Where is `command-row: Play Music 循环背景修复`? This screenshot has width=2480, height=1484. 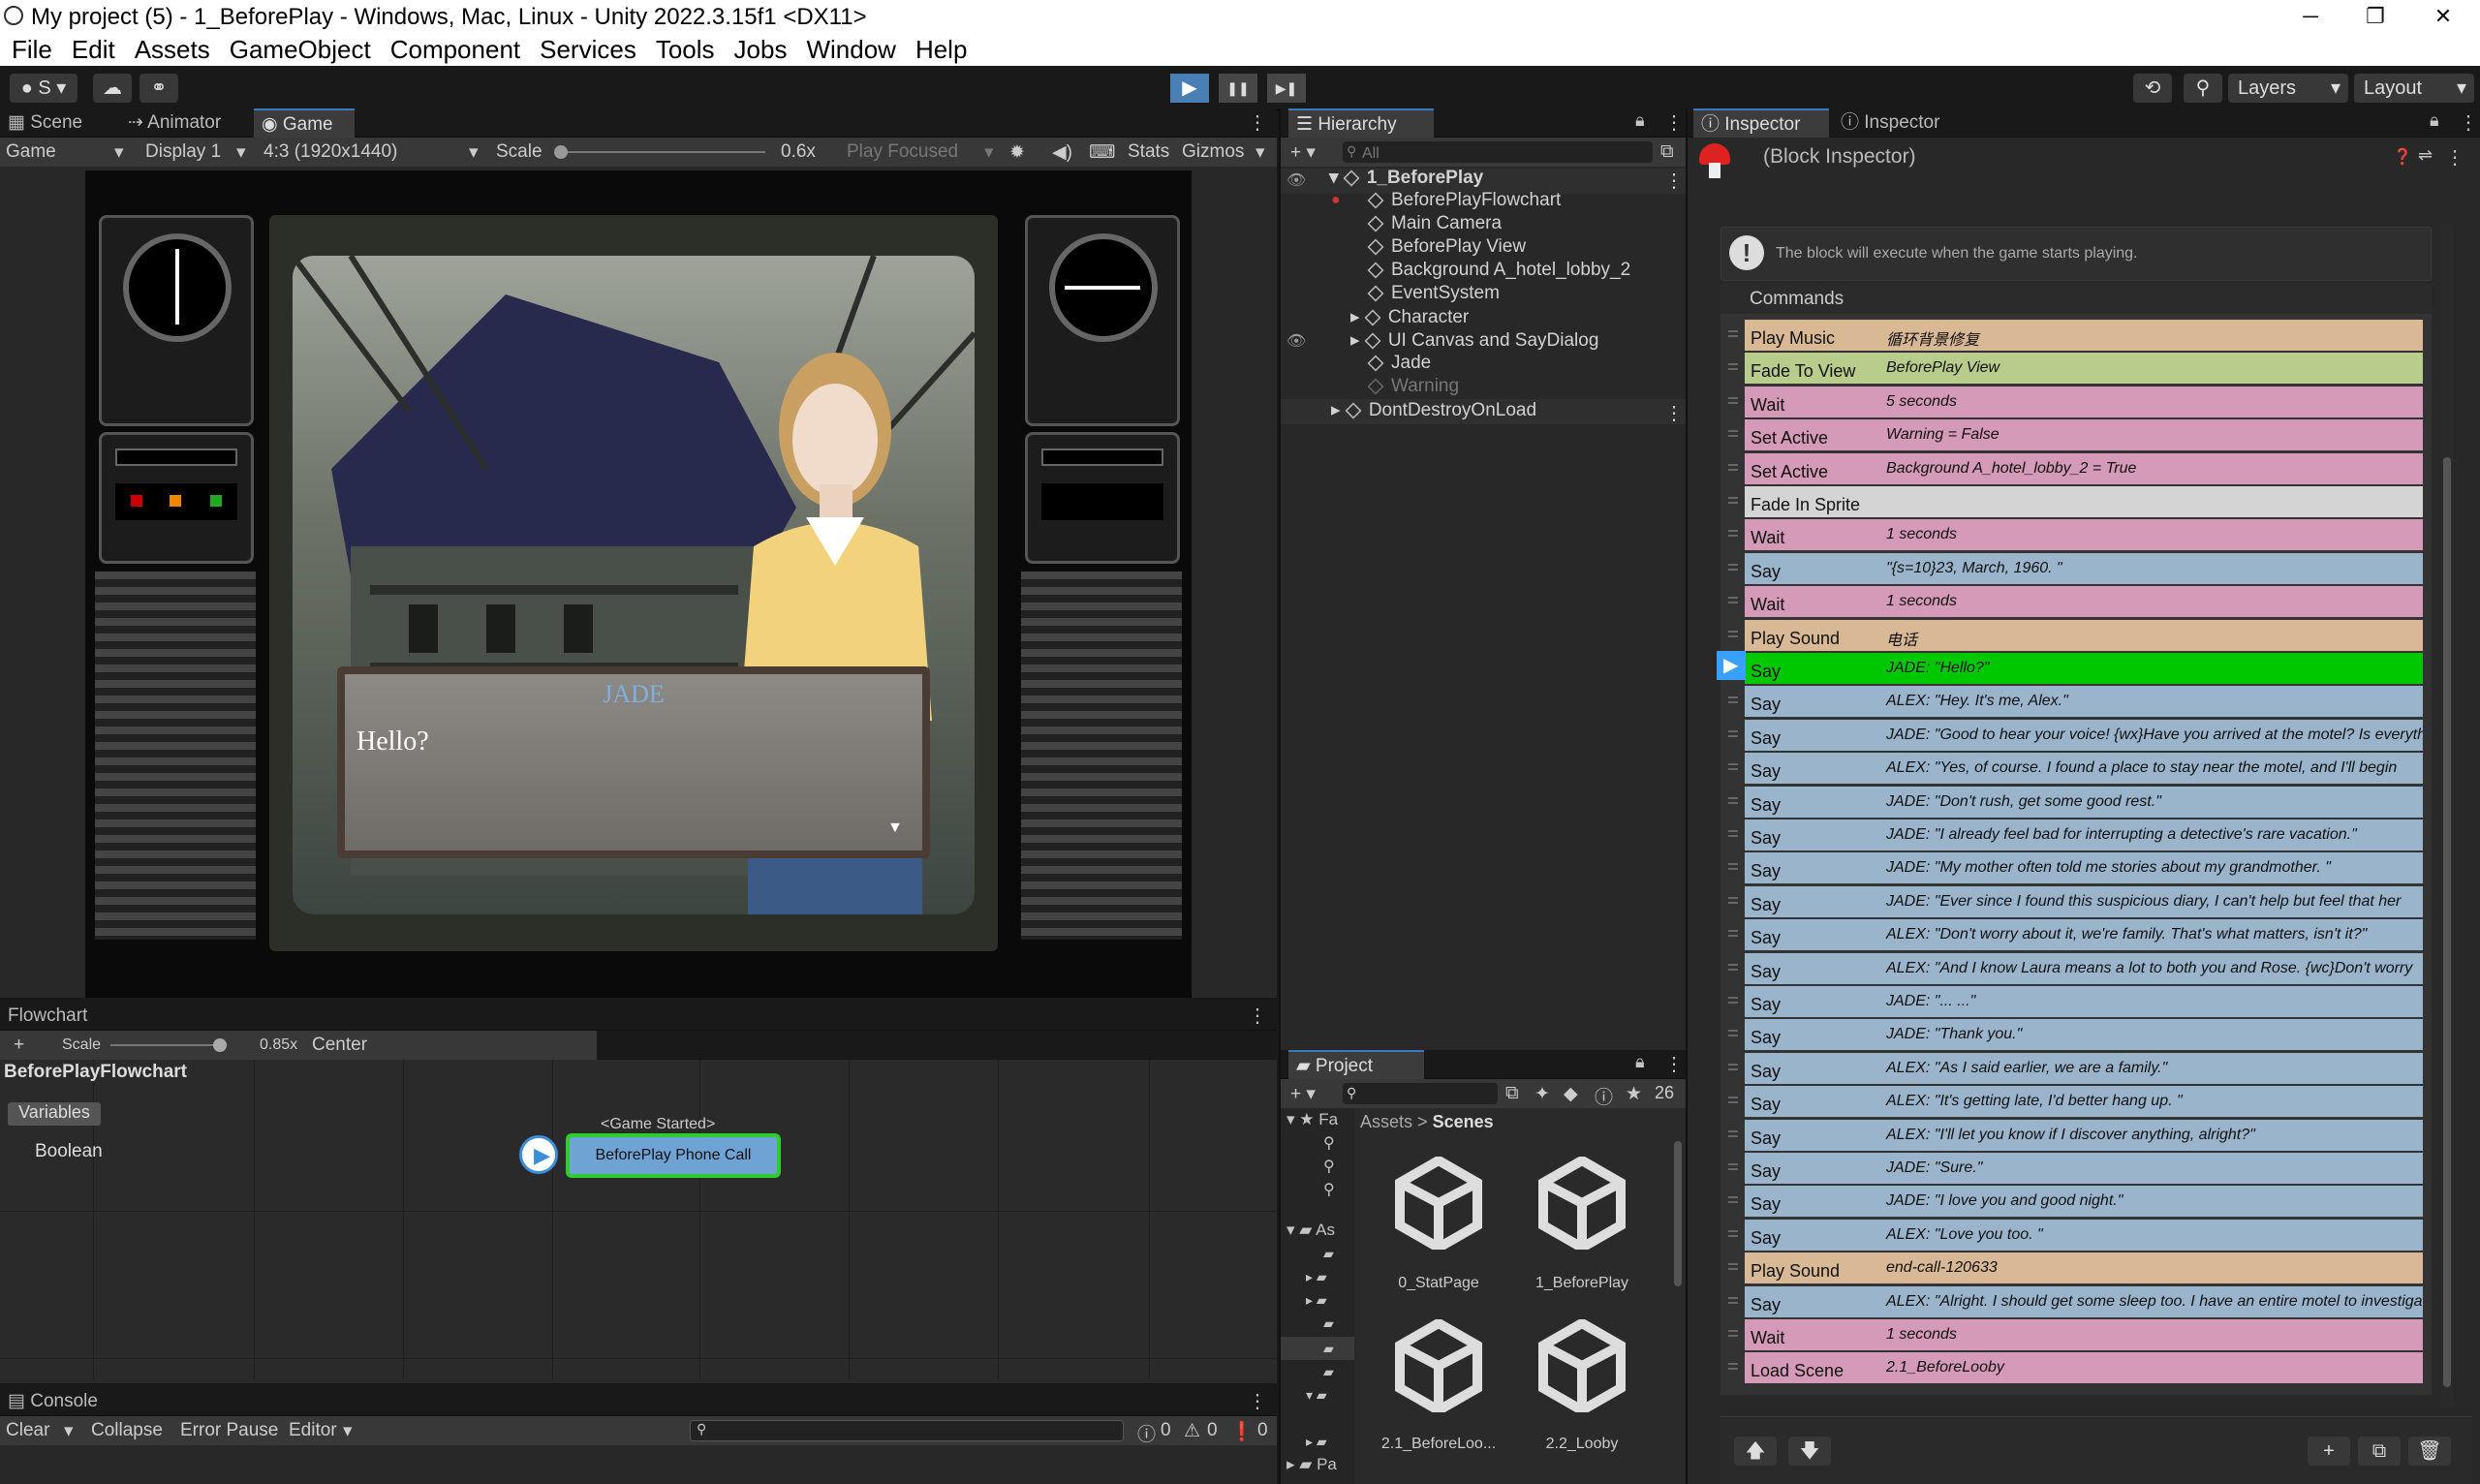
command-row: Play Music 循环背景修复 is located at coordinates (2084, 336).